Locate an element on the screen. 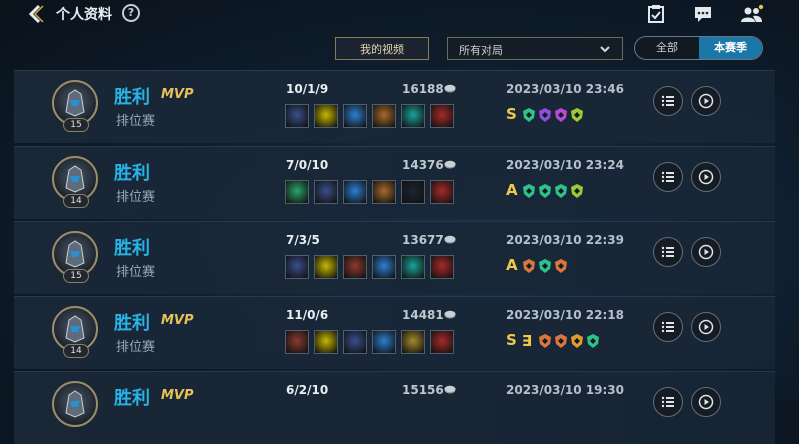 Image resolution: width=799 pixels, height=444 pixels. gold-amount: 14481 is located at coordinates (423, 315).